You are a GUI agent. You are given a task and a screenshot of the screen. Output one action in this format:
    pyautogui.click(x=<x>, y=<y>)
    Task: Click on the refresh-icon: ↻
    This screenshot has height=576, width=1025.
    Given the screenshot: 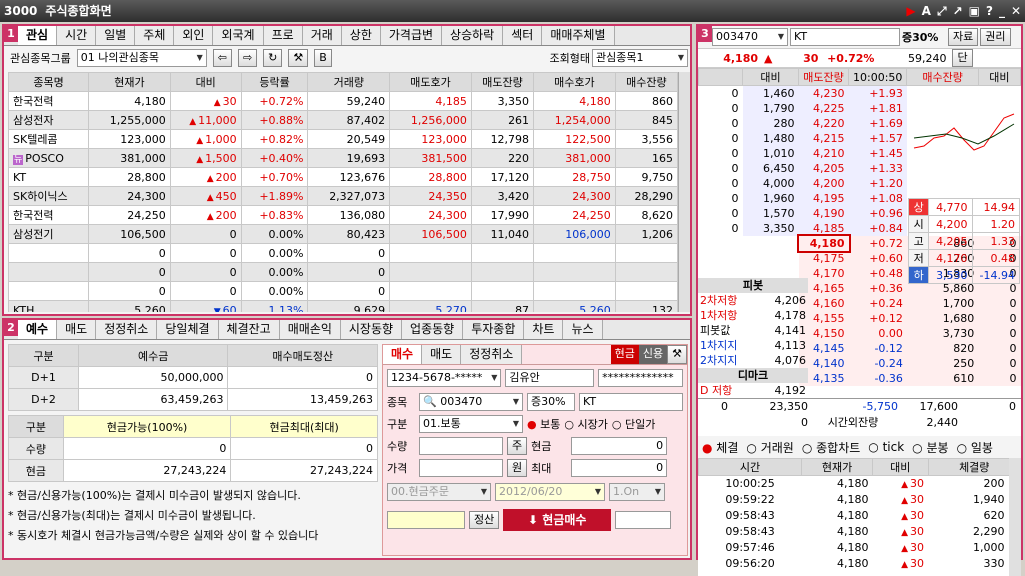 What is the action you would take?
    pyautogui.click(x=273, y=58)
    